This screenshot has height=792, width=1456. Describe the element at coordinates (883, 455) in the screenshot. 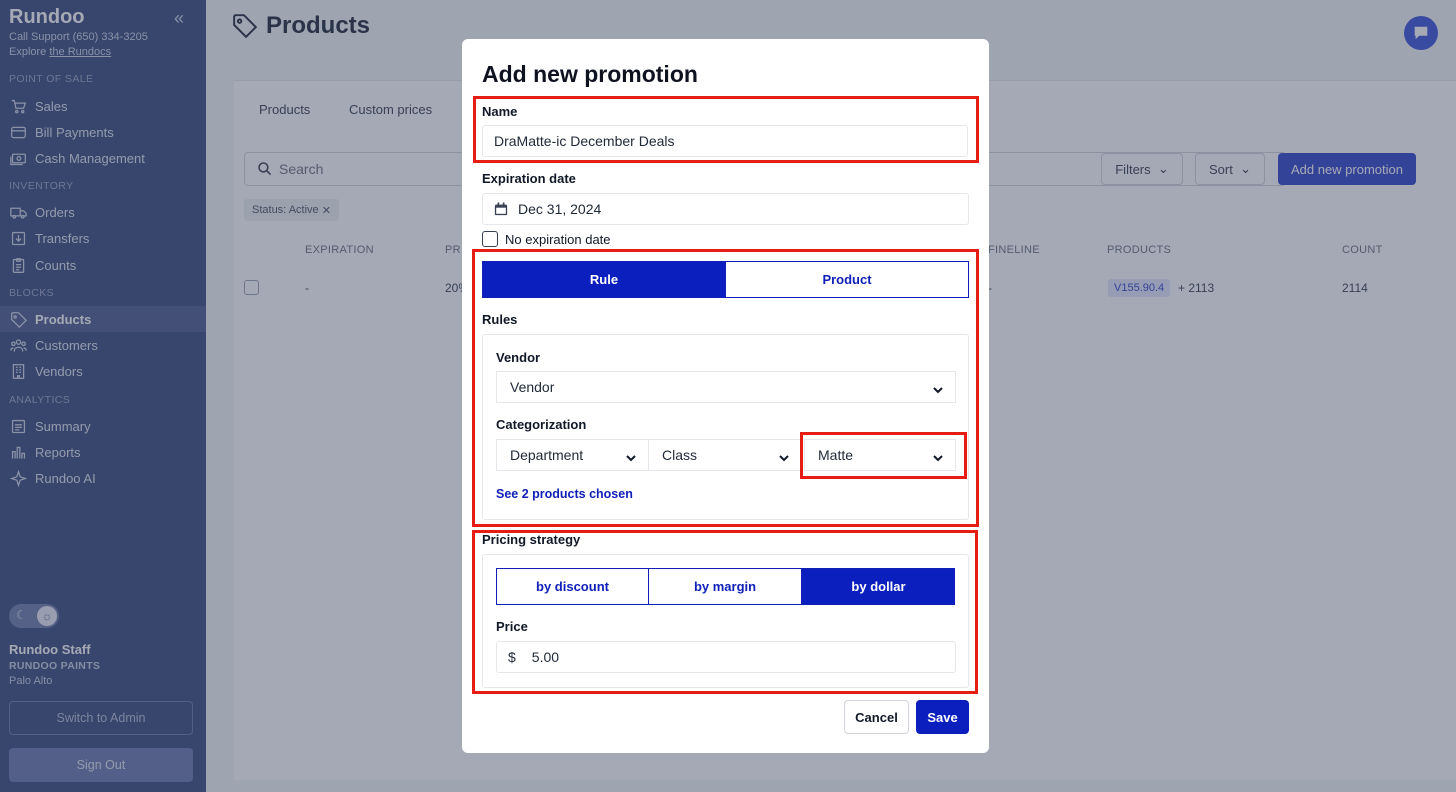

I see `annotation-box-fineline` at that location.